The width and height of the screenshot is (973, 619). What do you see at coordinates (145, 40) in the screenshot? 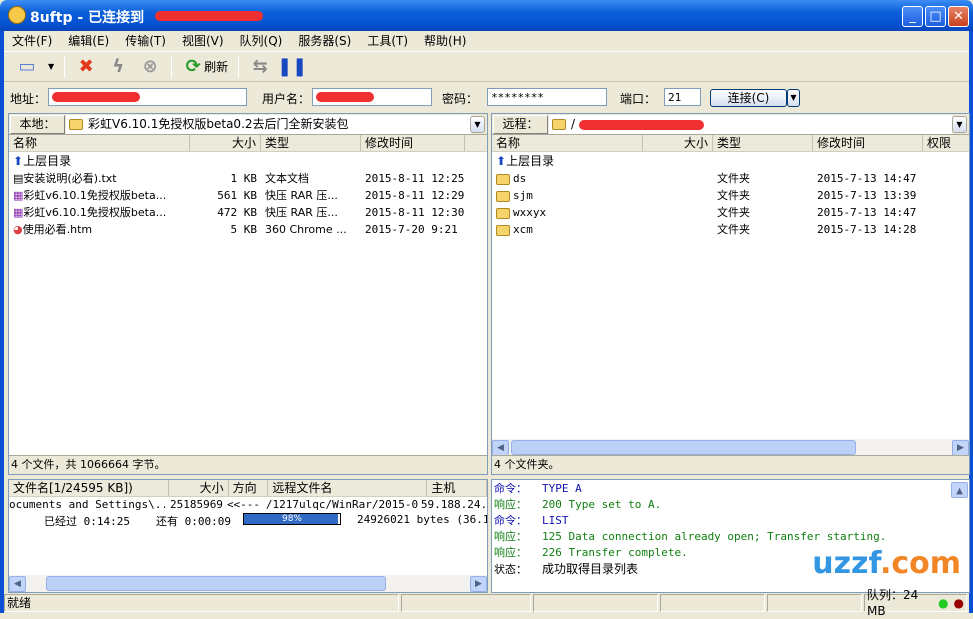
I see `menu-transfer: 传输(T)` at bounding box center [145, 40].